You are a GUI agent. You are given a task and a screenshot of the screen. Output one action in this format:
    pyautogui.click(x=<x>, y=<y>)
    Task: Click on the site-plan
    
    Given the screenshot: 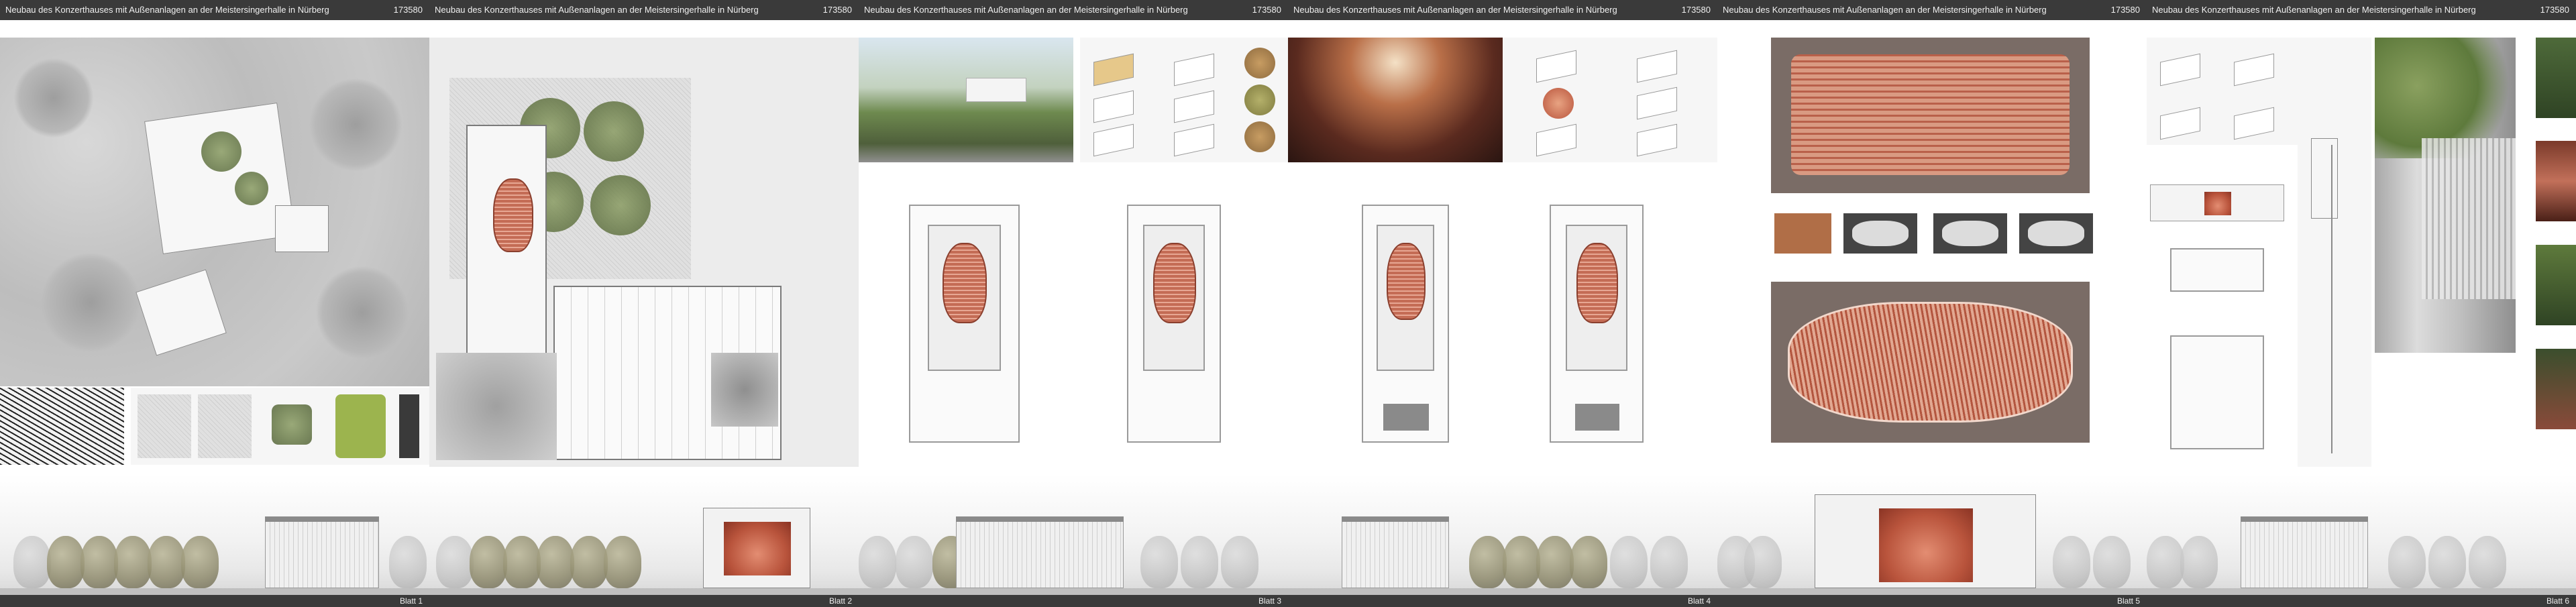 What is the action you would take?
    pyautogui.click(x=214, y=212)
    